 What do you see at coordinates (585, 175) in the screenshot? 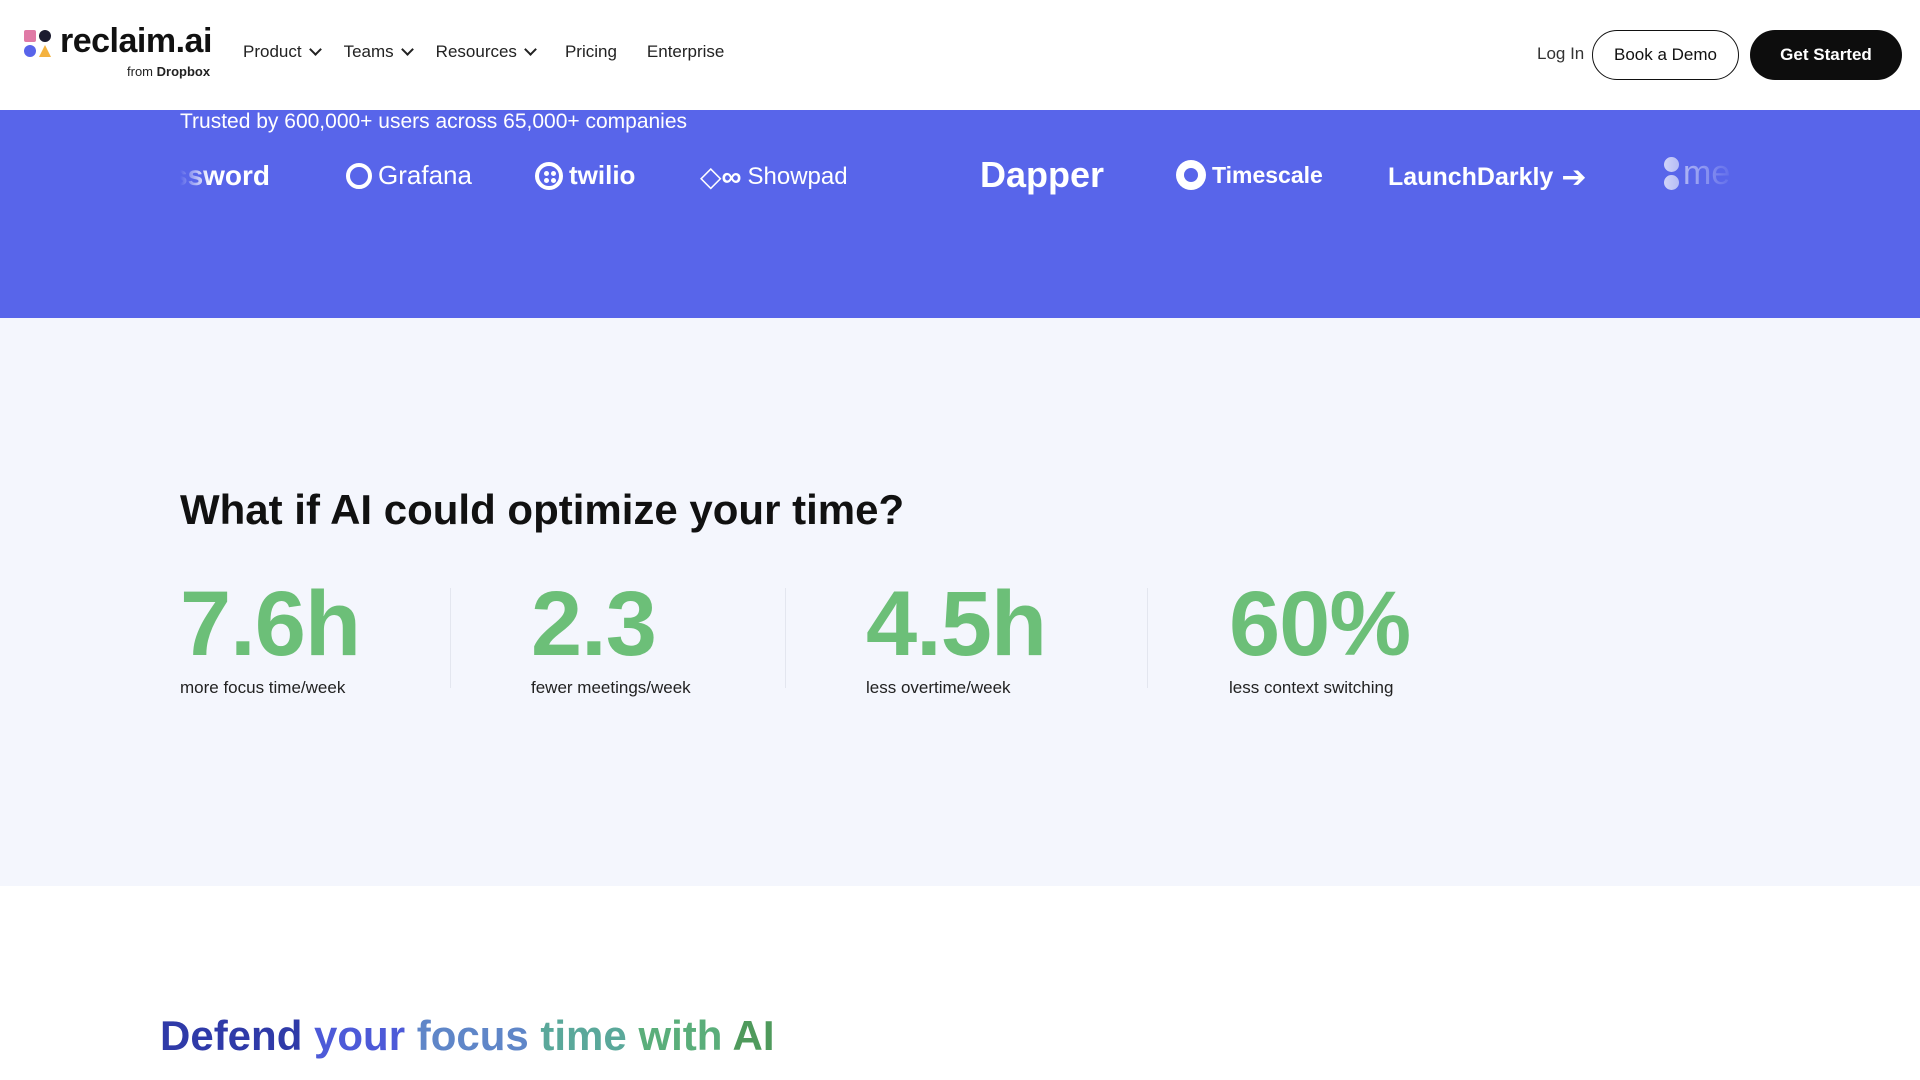
I see `logo-twilio: twilio` at bounding box center [585, 175].